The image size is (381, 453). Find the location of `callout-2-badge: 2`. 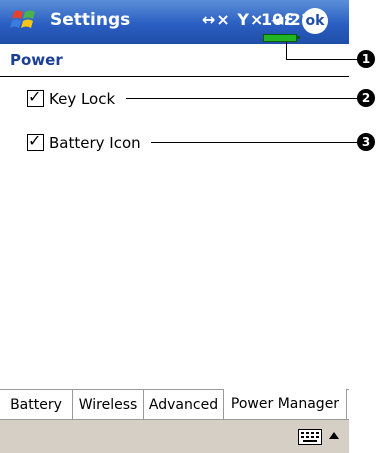

callout-2-badge: 2 is located at coordinates (366, 98).